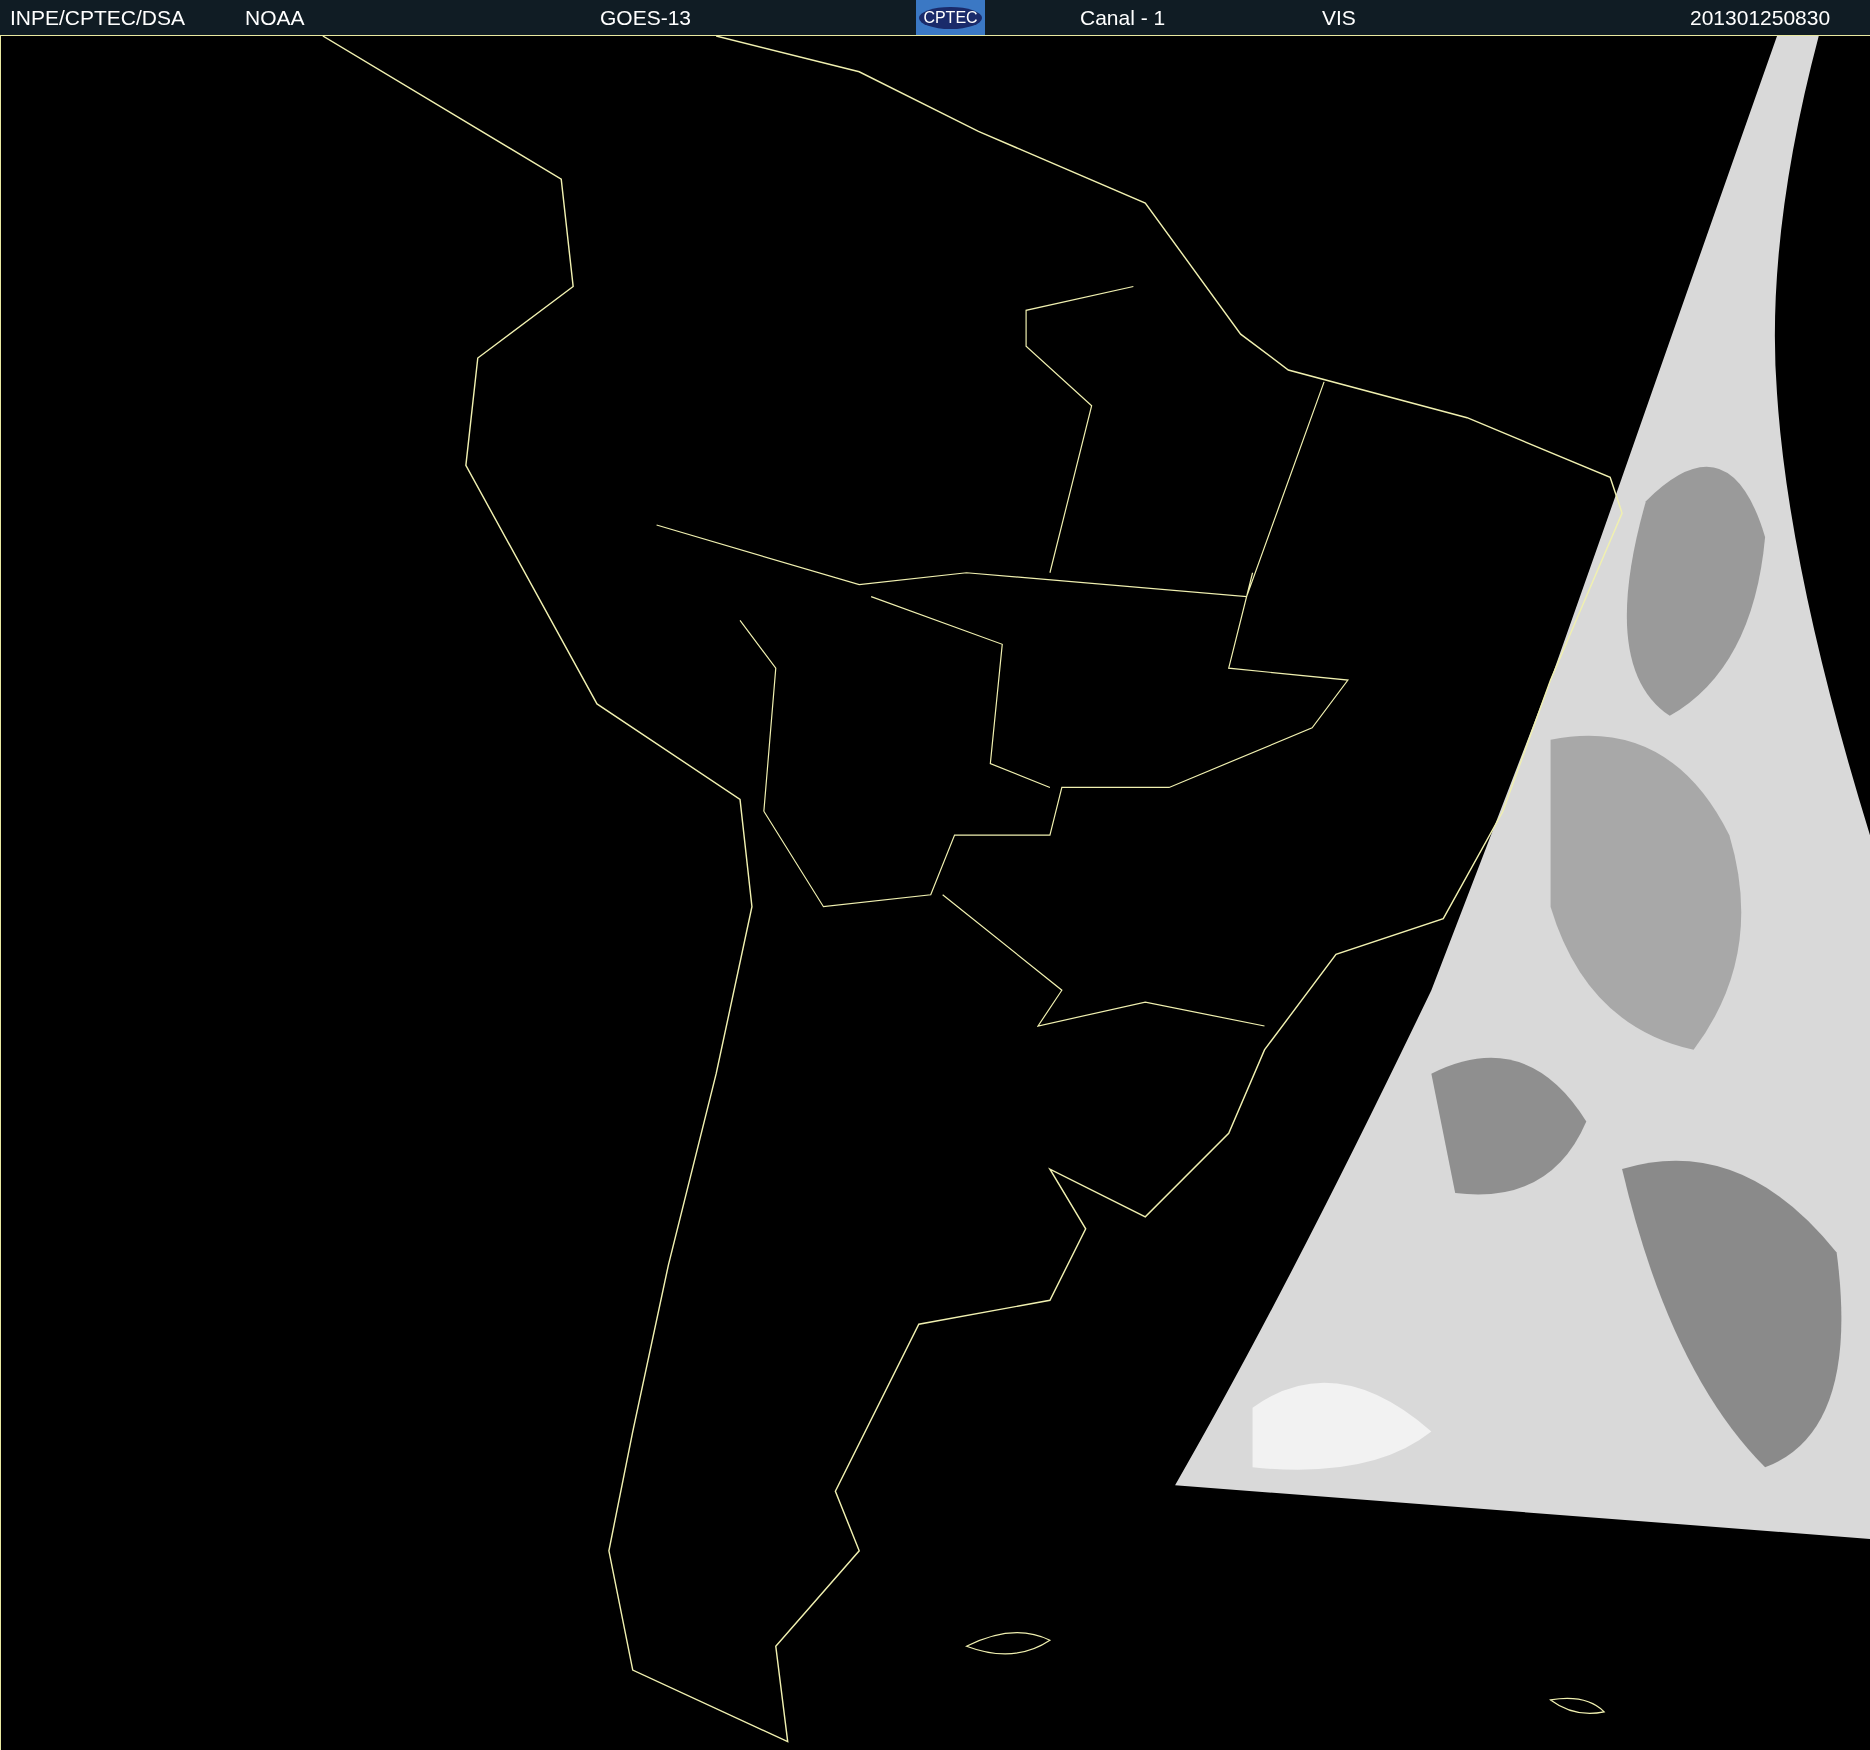 The height and width of the screenshot is (1750, 1870). What do you see at coordinates (1339, 18) in the screenshot?
I see `band-label: VIS` at bounding box center [1339, 18].